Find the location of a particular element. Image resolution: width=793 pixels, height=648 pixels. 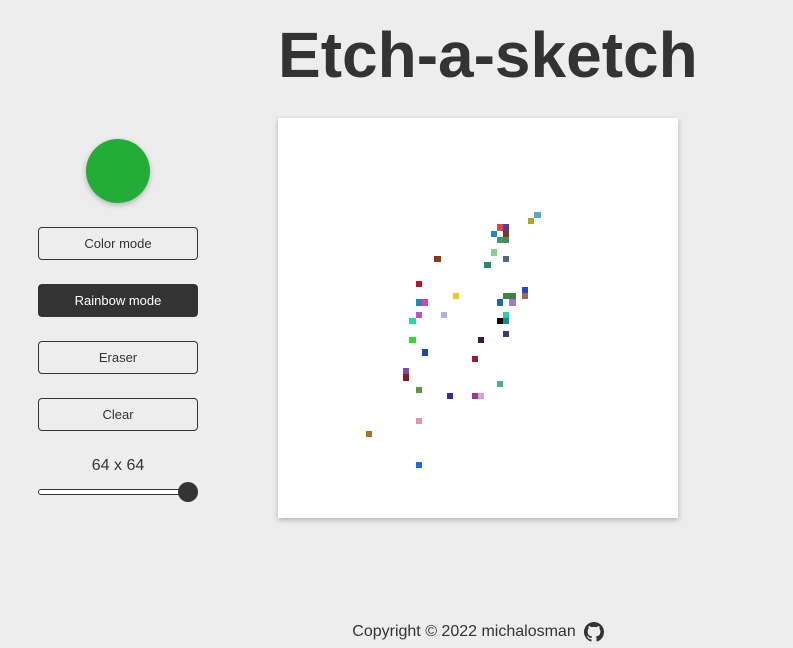

color-picker is located at coordinates (118, 171).